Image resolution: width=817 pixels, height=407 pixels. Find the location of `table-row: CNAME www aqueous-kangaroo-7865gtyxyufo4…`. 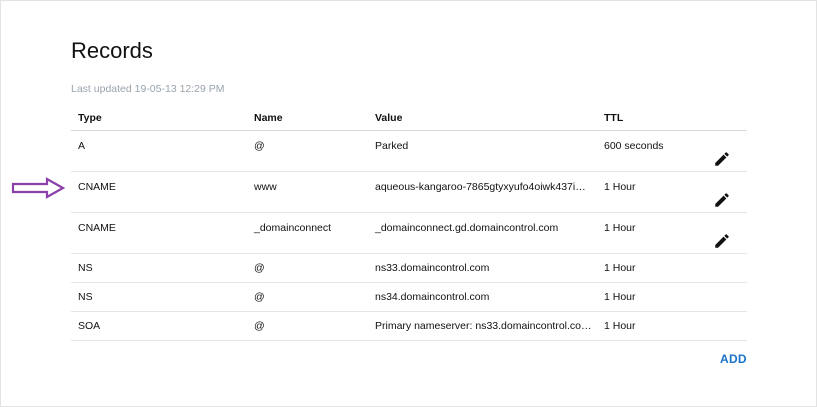

table-row: CNAME www aqueous-kangaroo-7865gtyxyufo4… is located at coordinates (409, 192).